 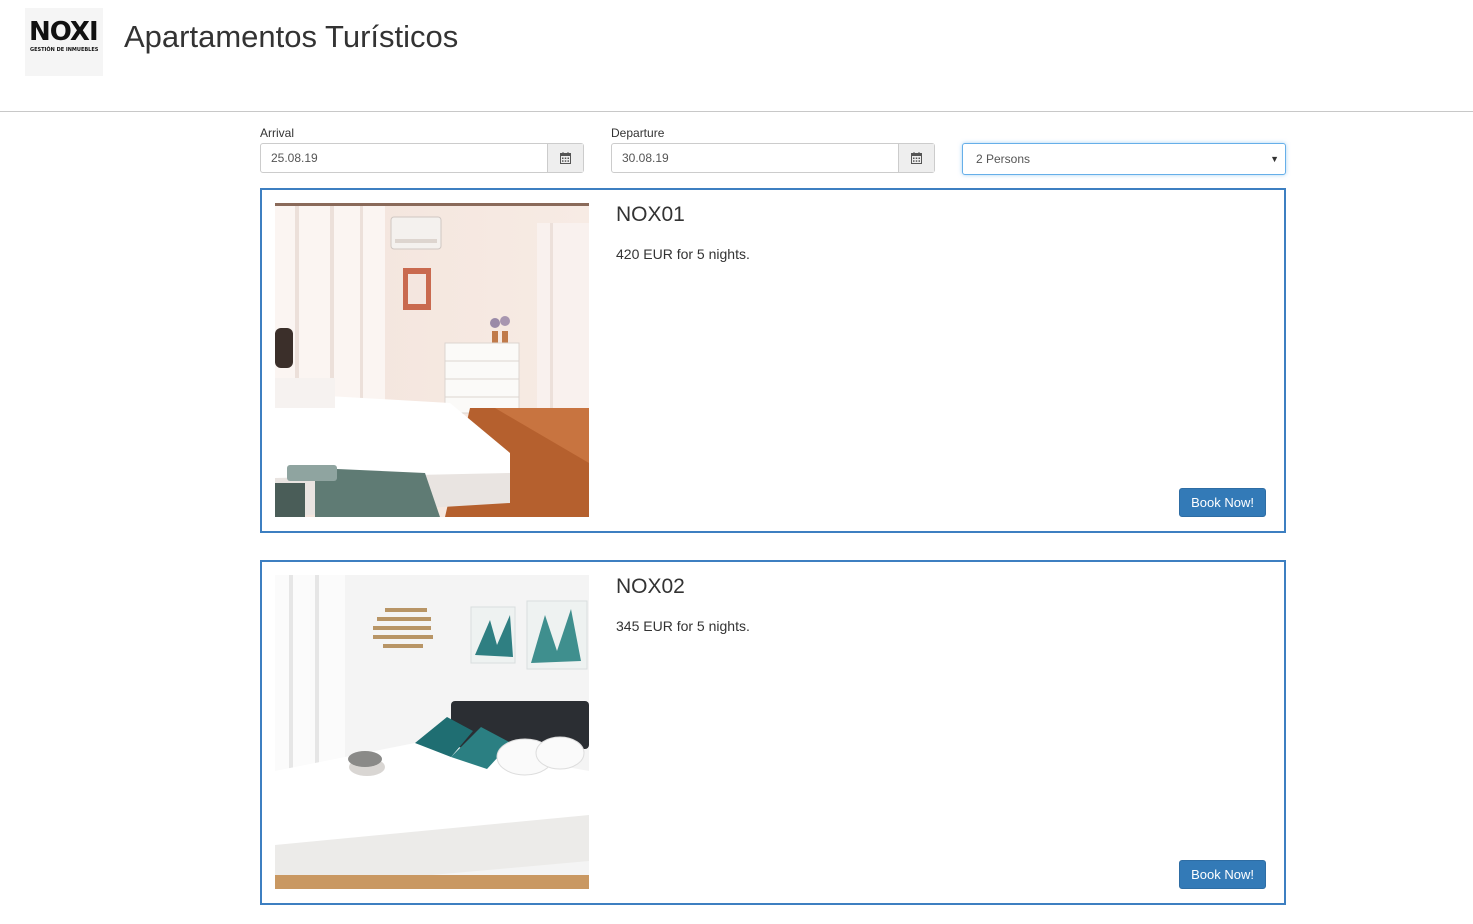 What do you see at coordinates (1124, 159) in the screenshot?
I see `persons-select: 2 Persons ▼` at bounding box center [1124, 159].